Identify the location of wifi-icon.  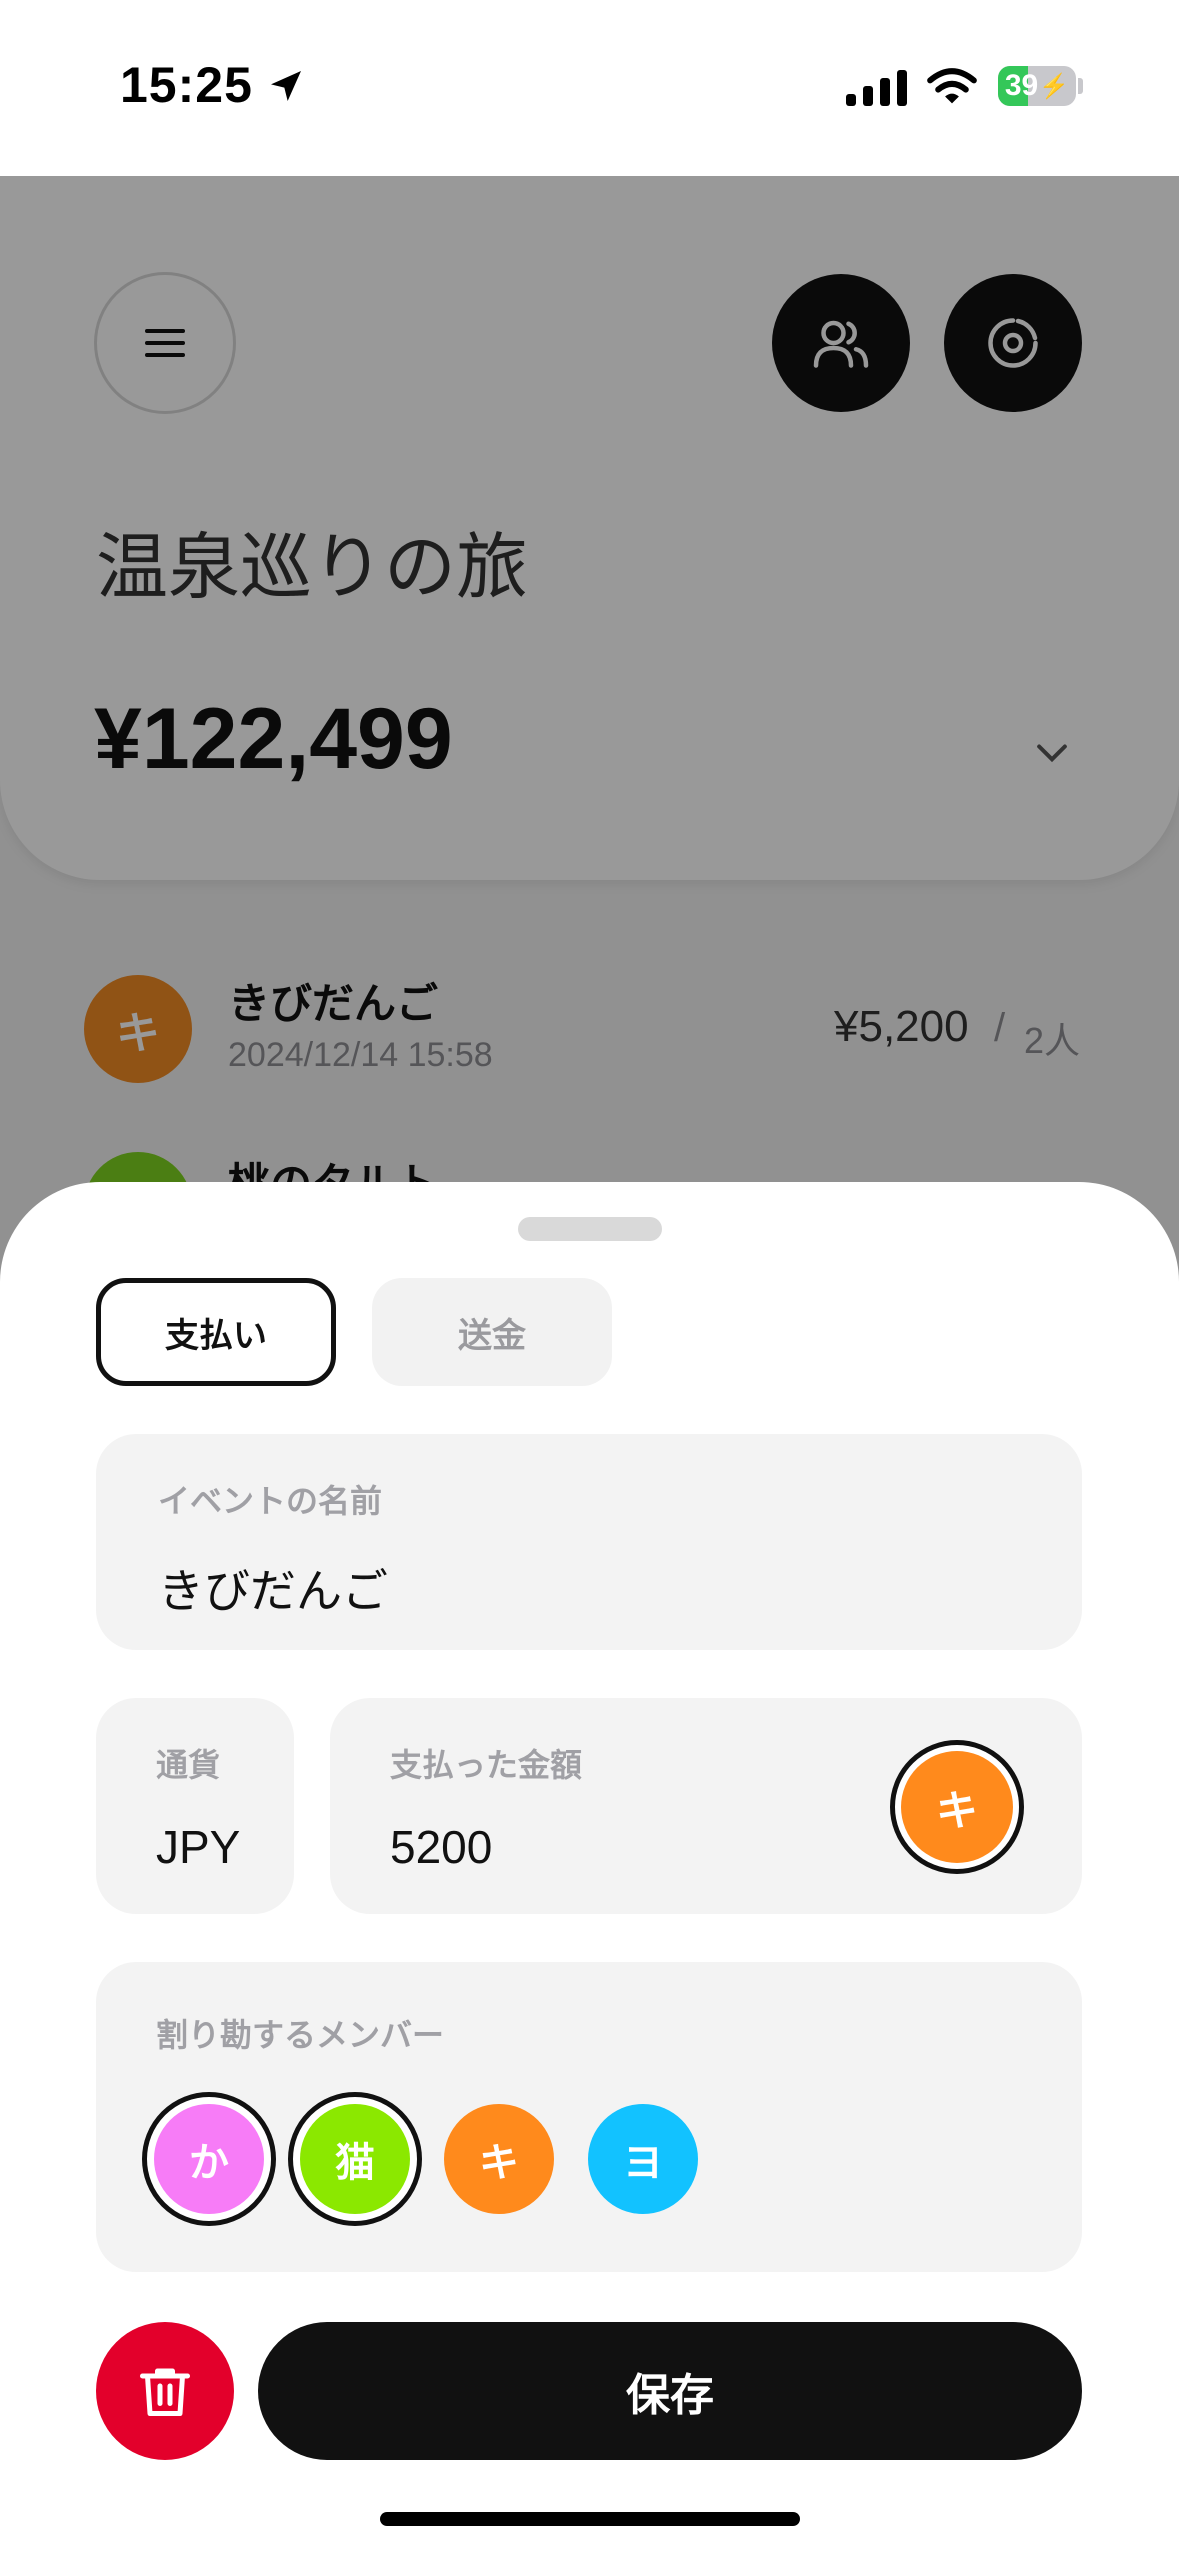
(952, 86).